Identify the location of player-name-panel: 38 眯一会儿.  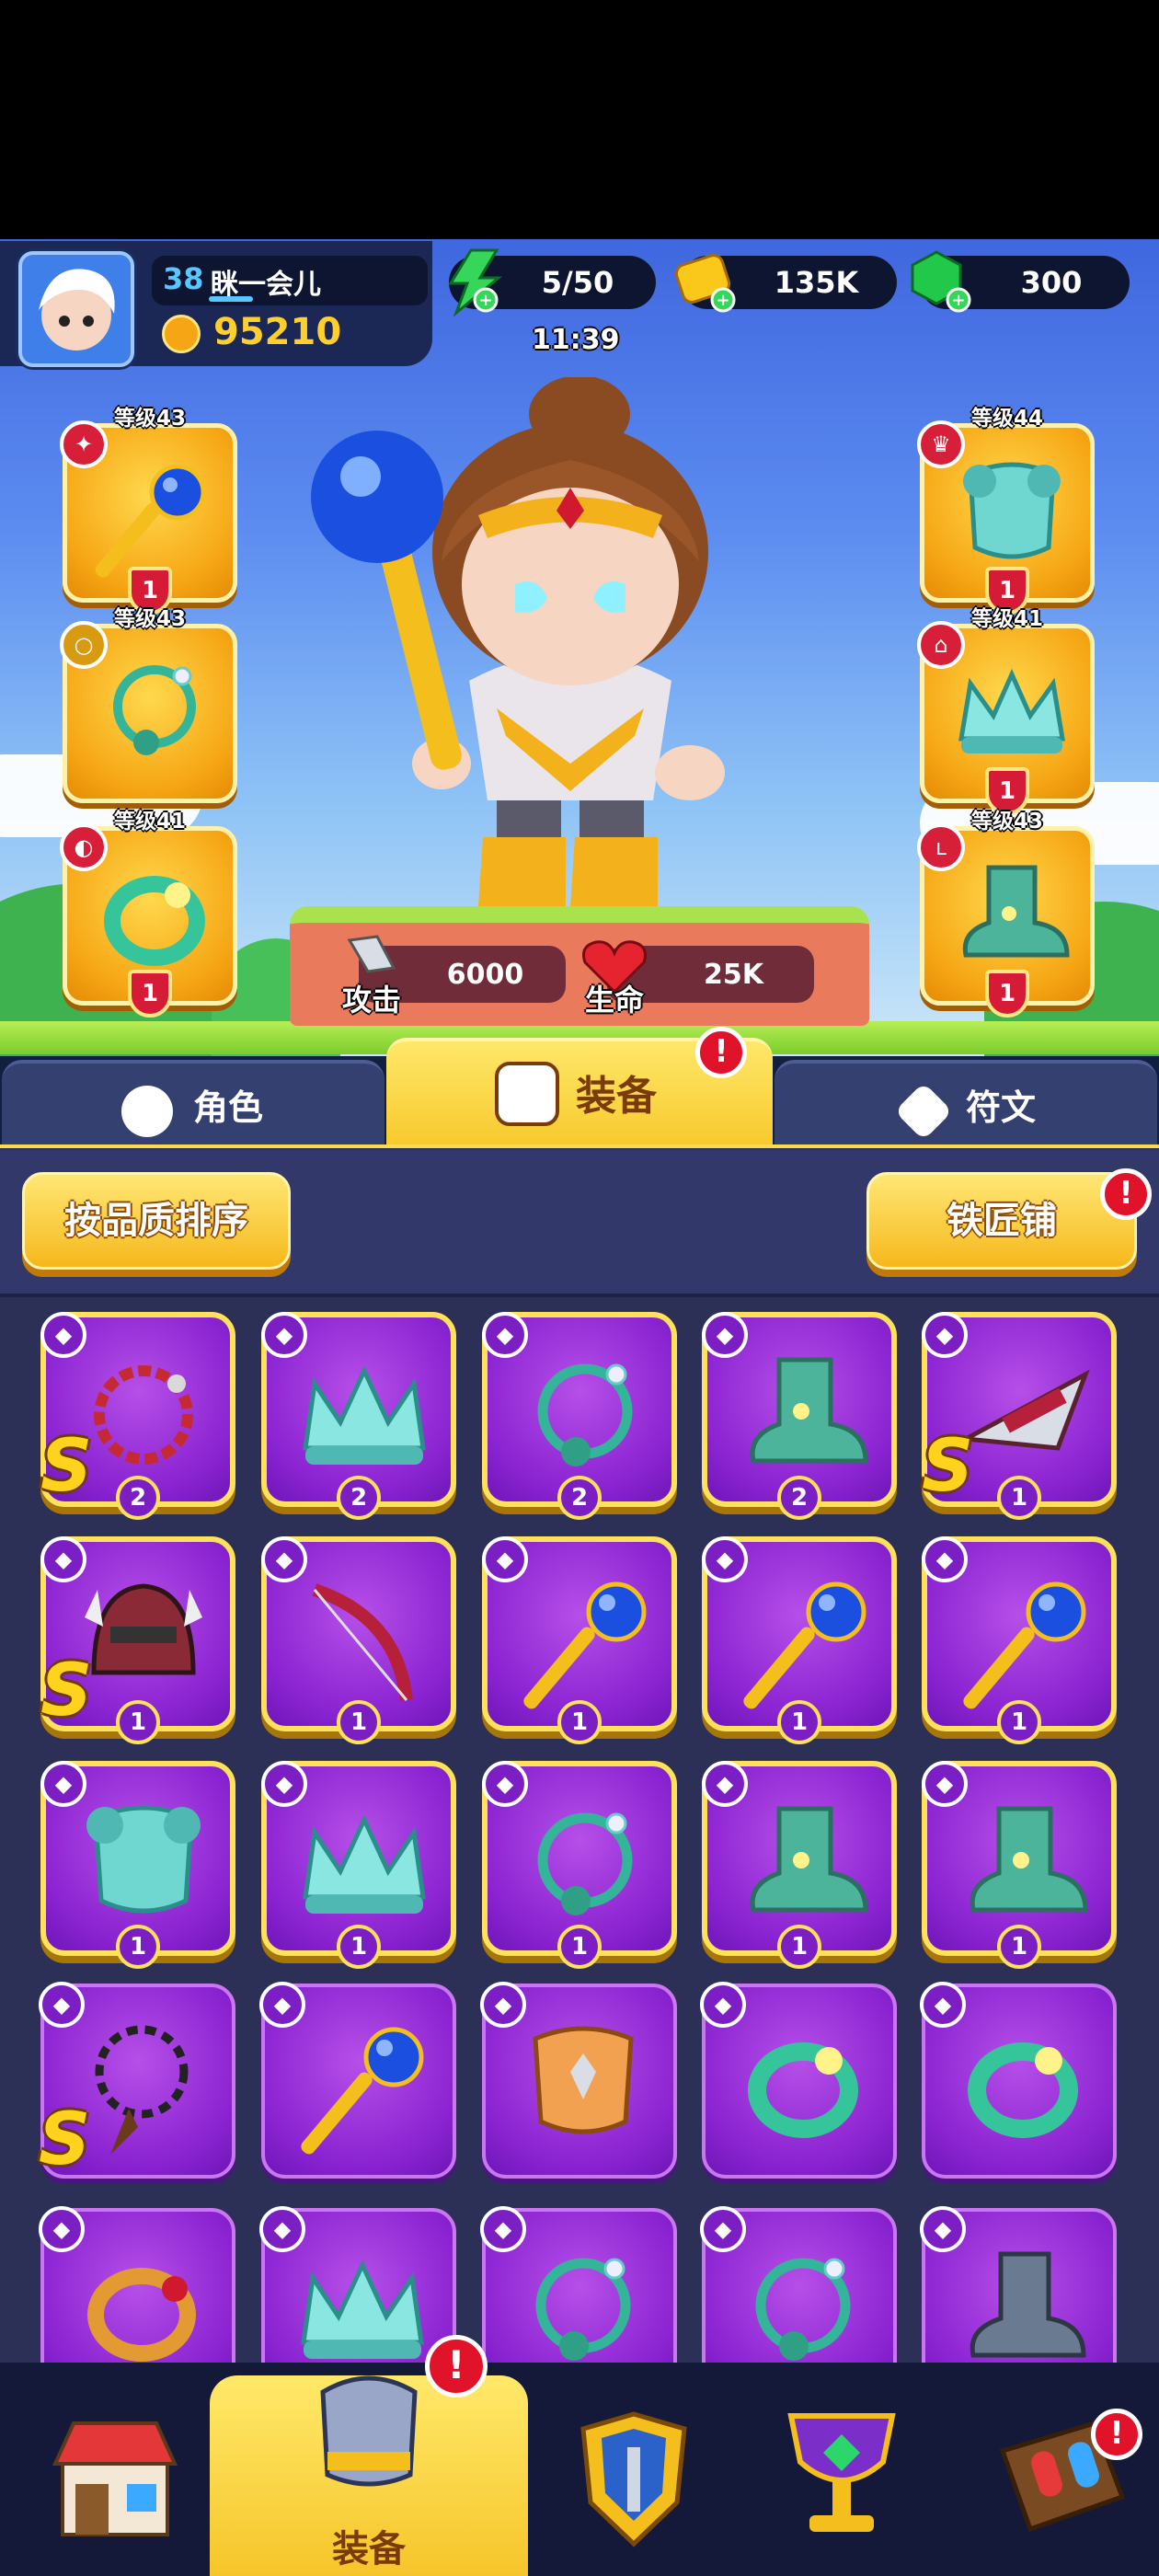
(290, 280).